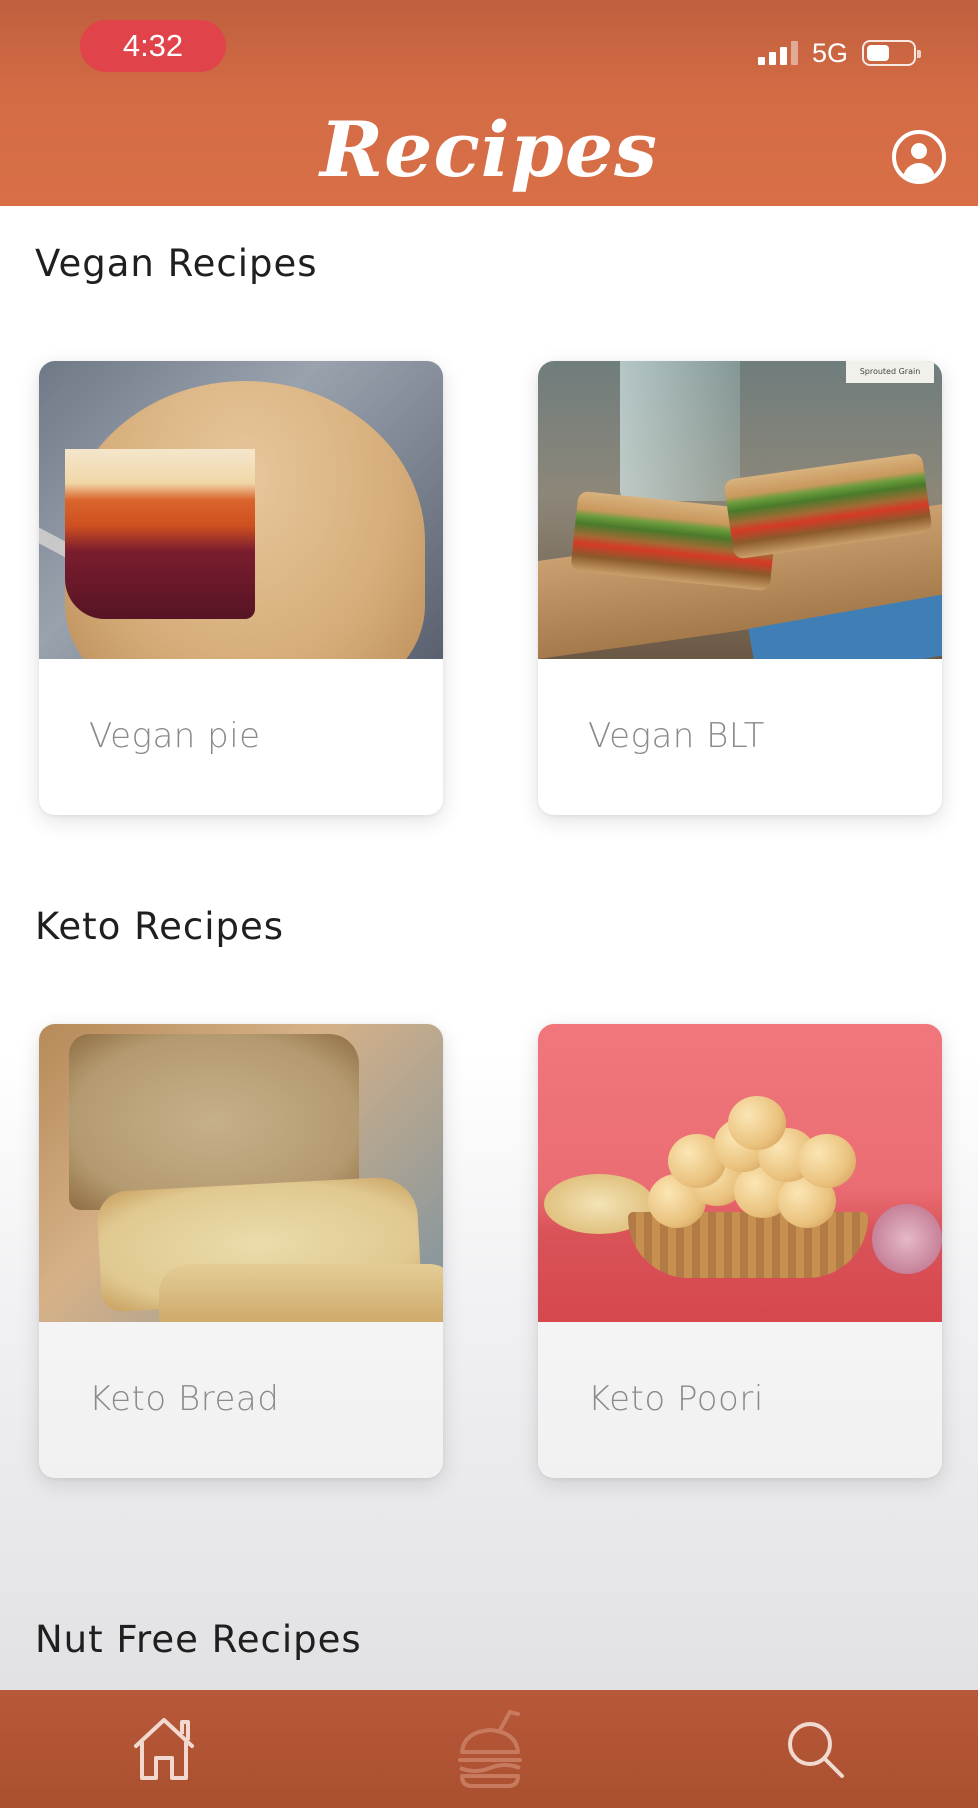 Image resolution: width=978 pixels, height=1808 pixels. What do you see at coordinates (489, 103) in the screenshot?
I see `app-header: 4:32 5G Recipes` at bounding box center [489, 103].